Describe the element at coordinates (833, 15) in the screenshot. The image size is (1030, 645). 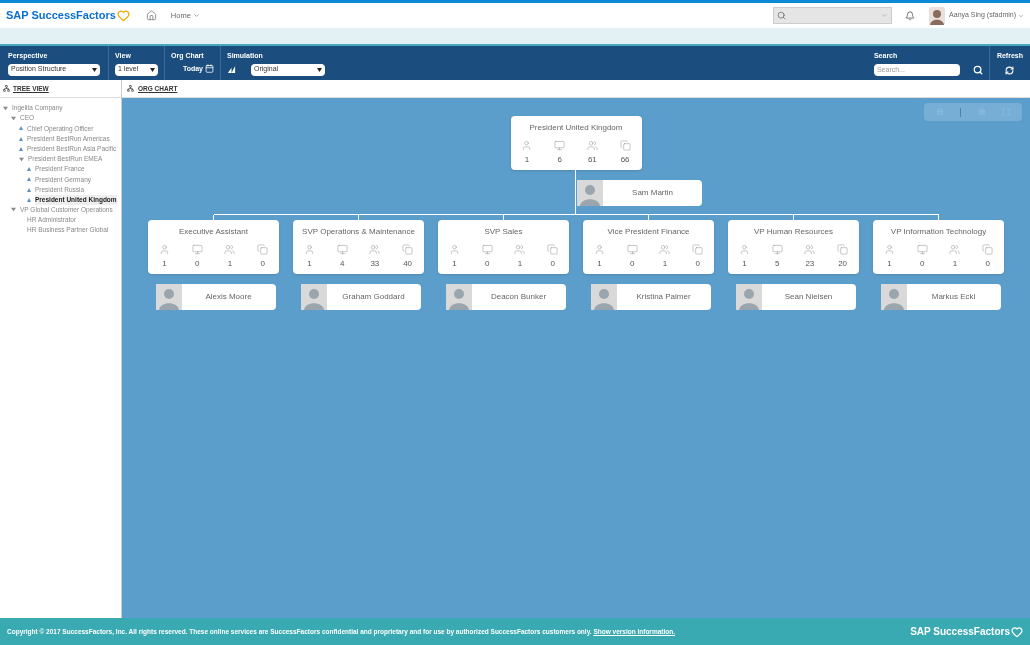
I see `search-field` at that location.